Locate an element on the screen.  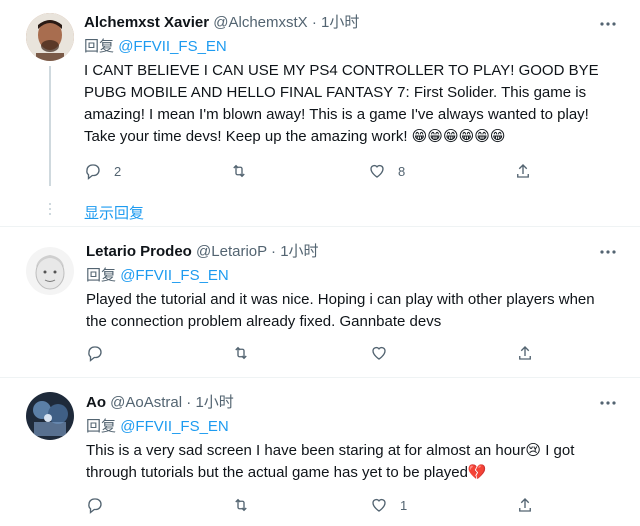
grin-emoji: 😁😁😁😁😁😁 is located at coordinates (458, 136).